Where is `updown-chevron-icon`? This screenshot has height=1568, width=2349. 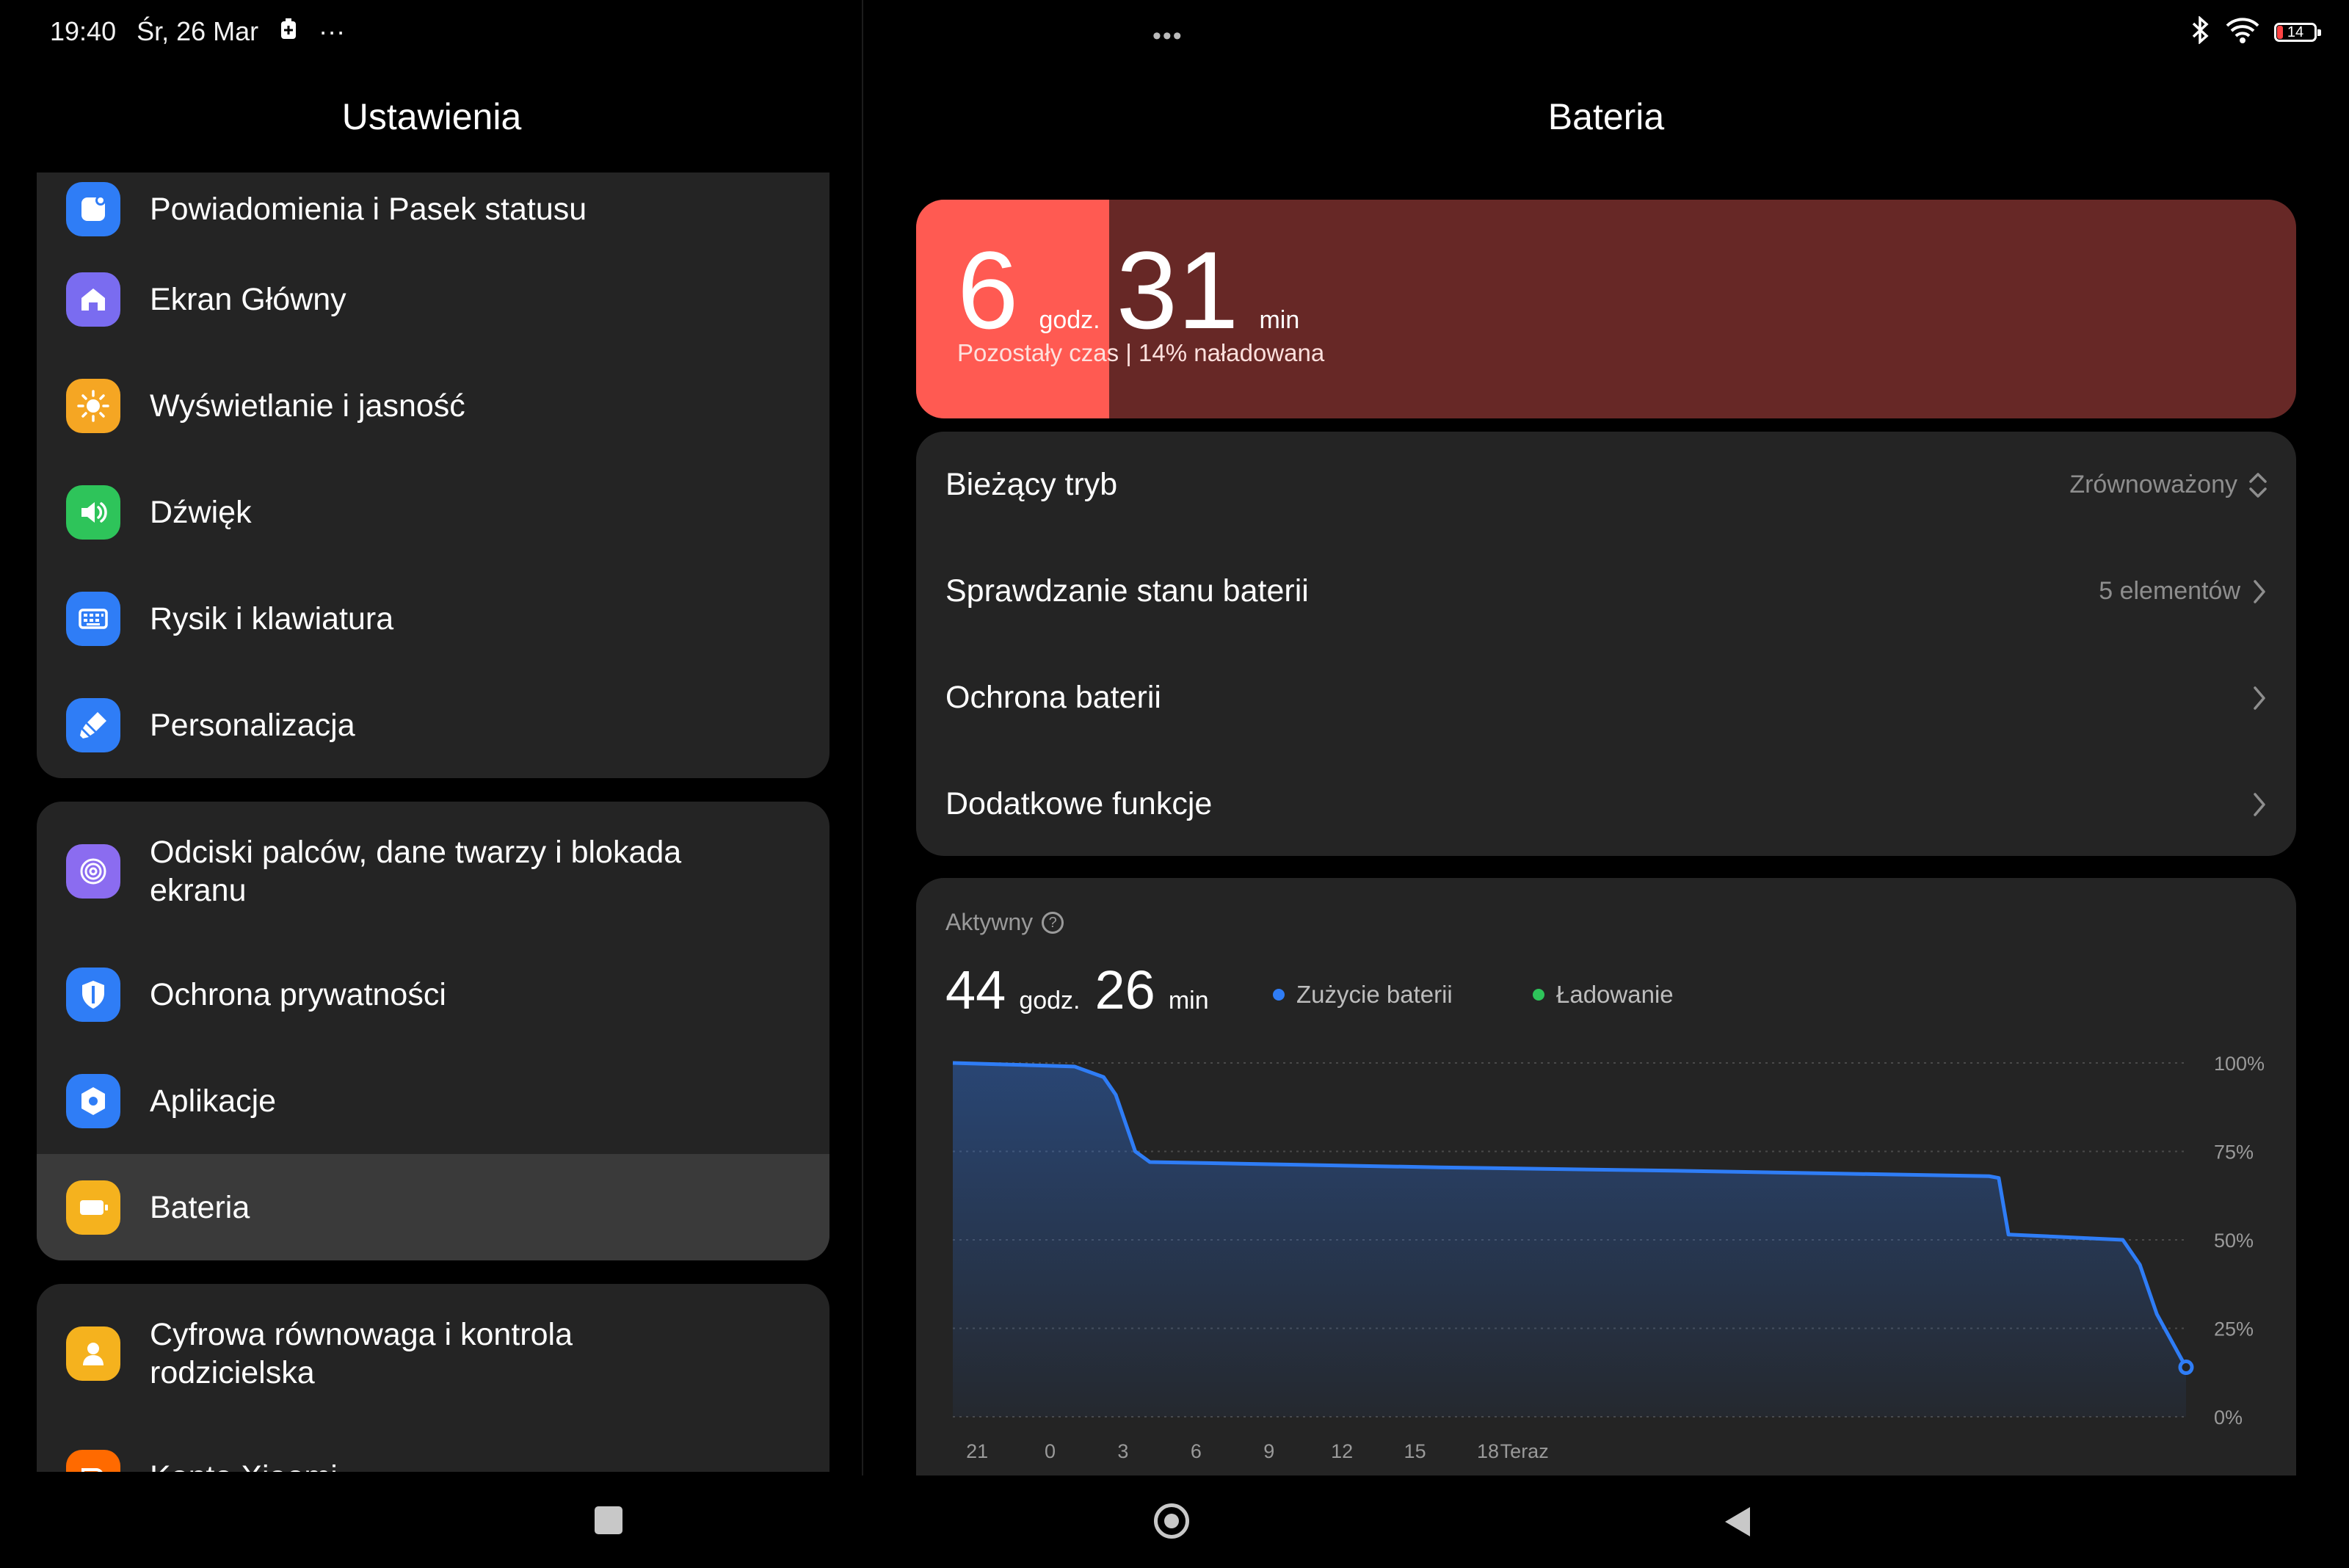 updown-chevron-icon is located at coordinates (2258, 485).